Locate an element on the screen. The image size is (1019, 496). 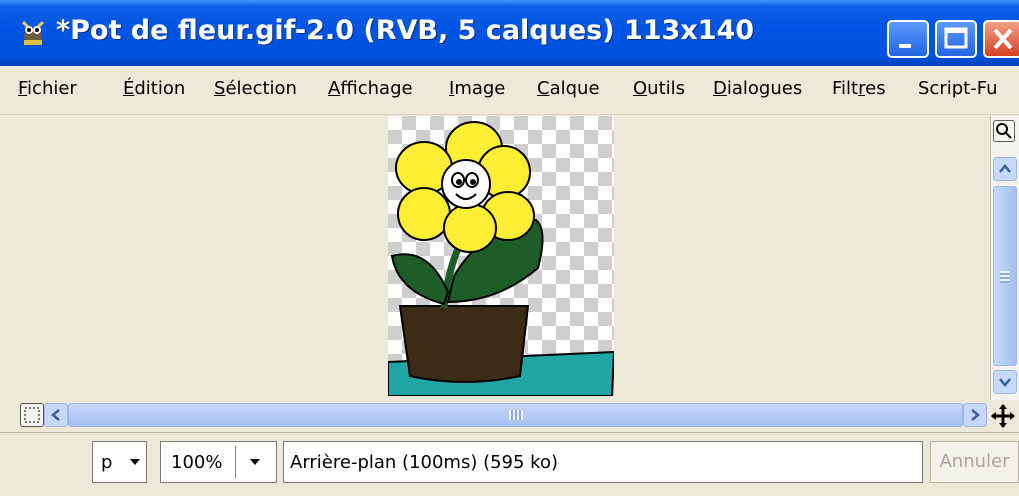
scroll-down-icon is located at coordinates (1005, 382).